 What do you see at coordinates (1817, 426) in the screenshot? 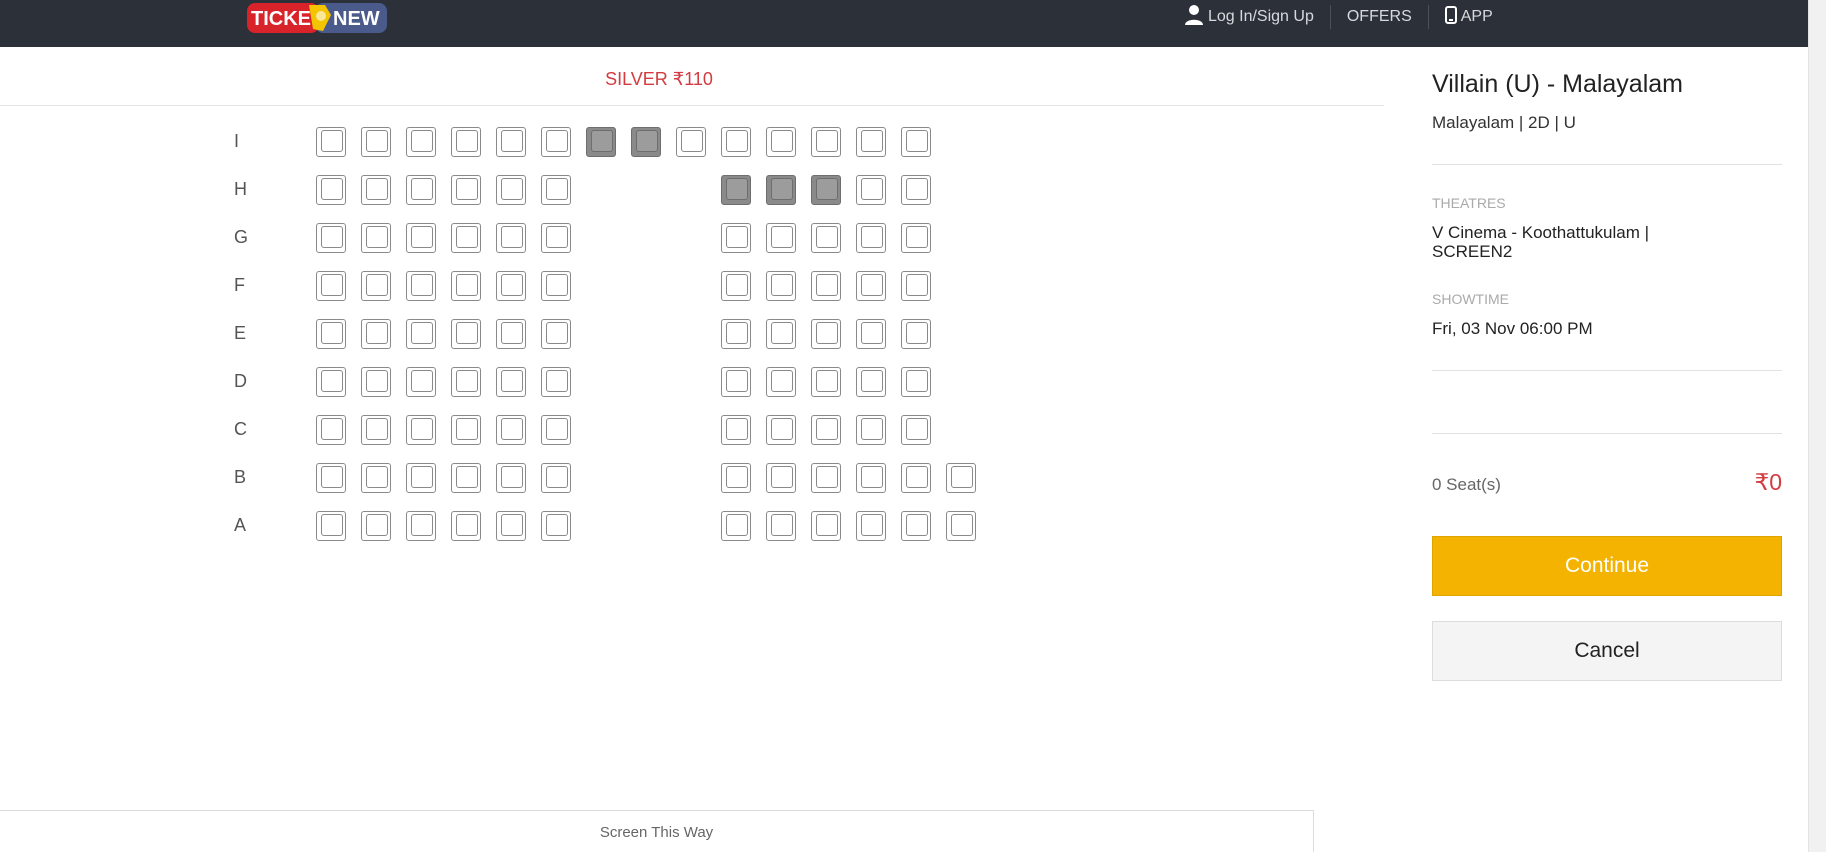
I see `page-scrollbar` at bounding box center [1817, 426].